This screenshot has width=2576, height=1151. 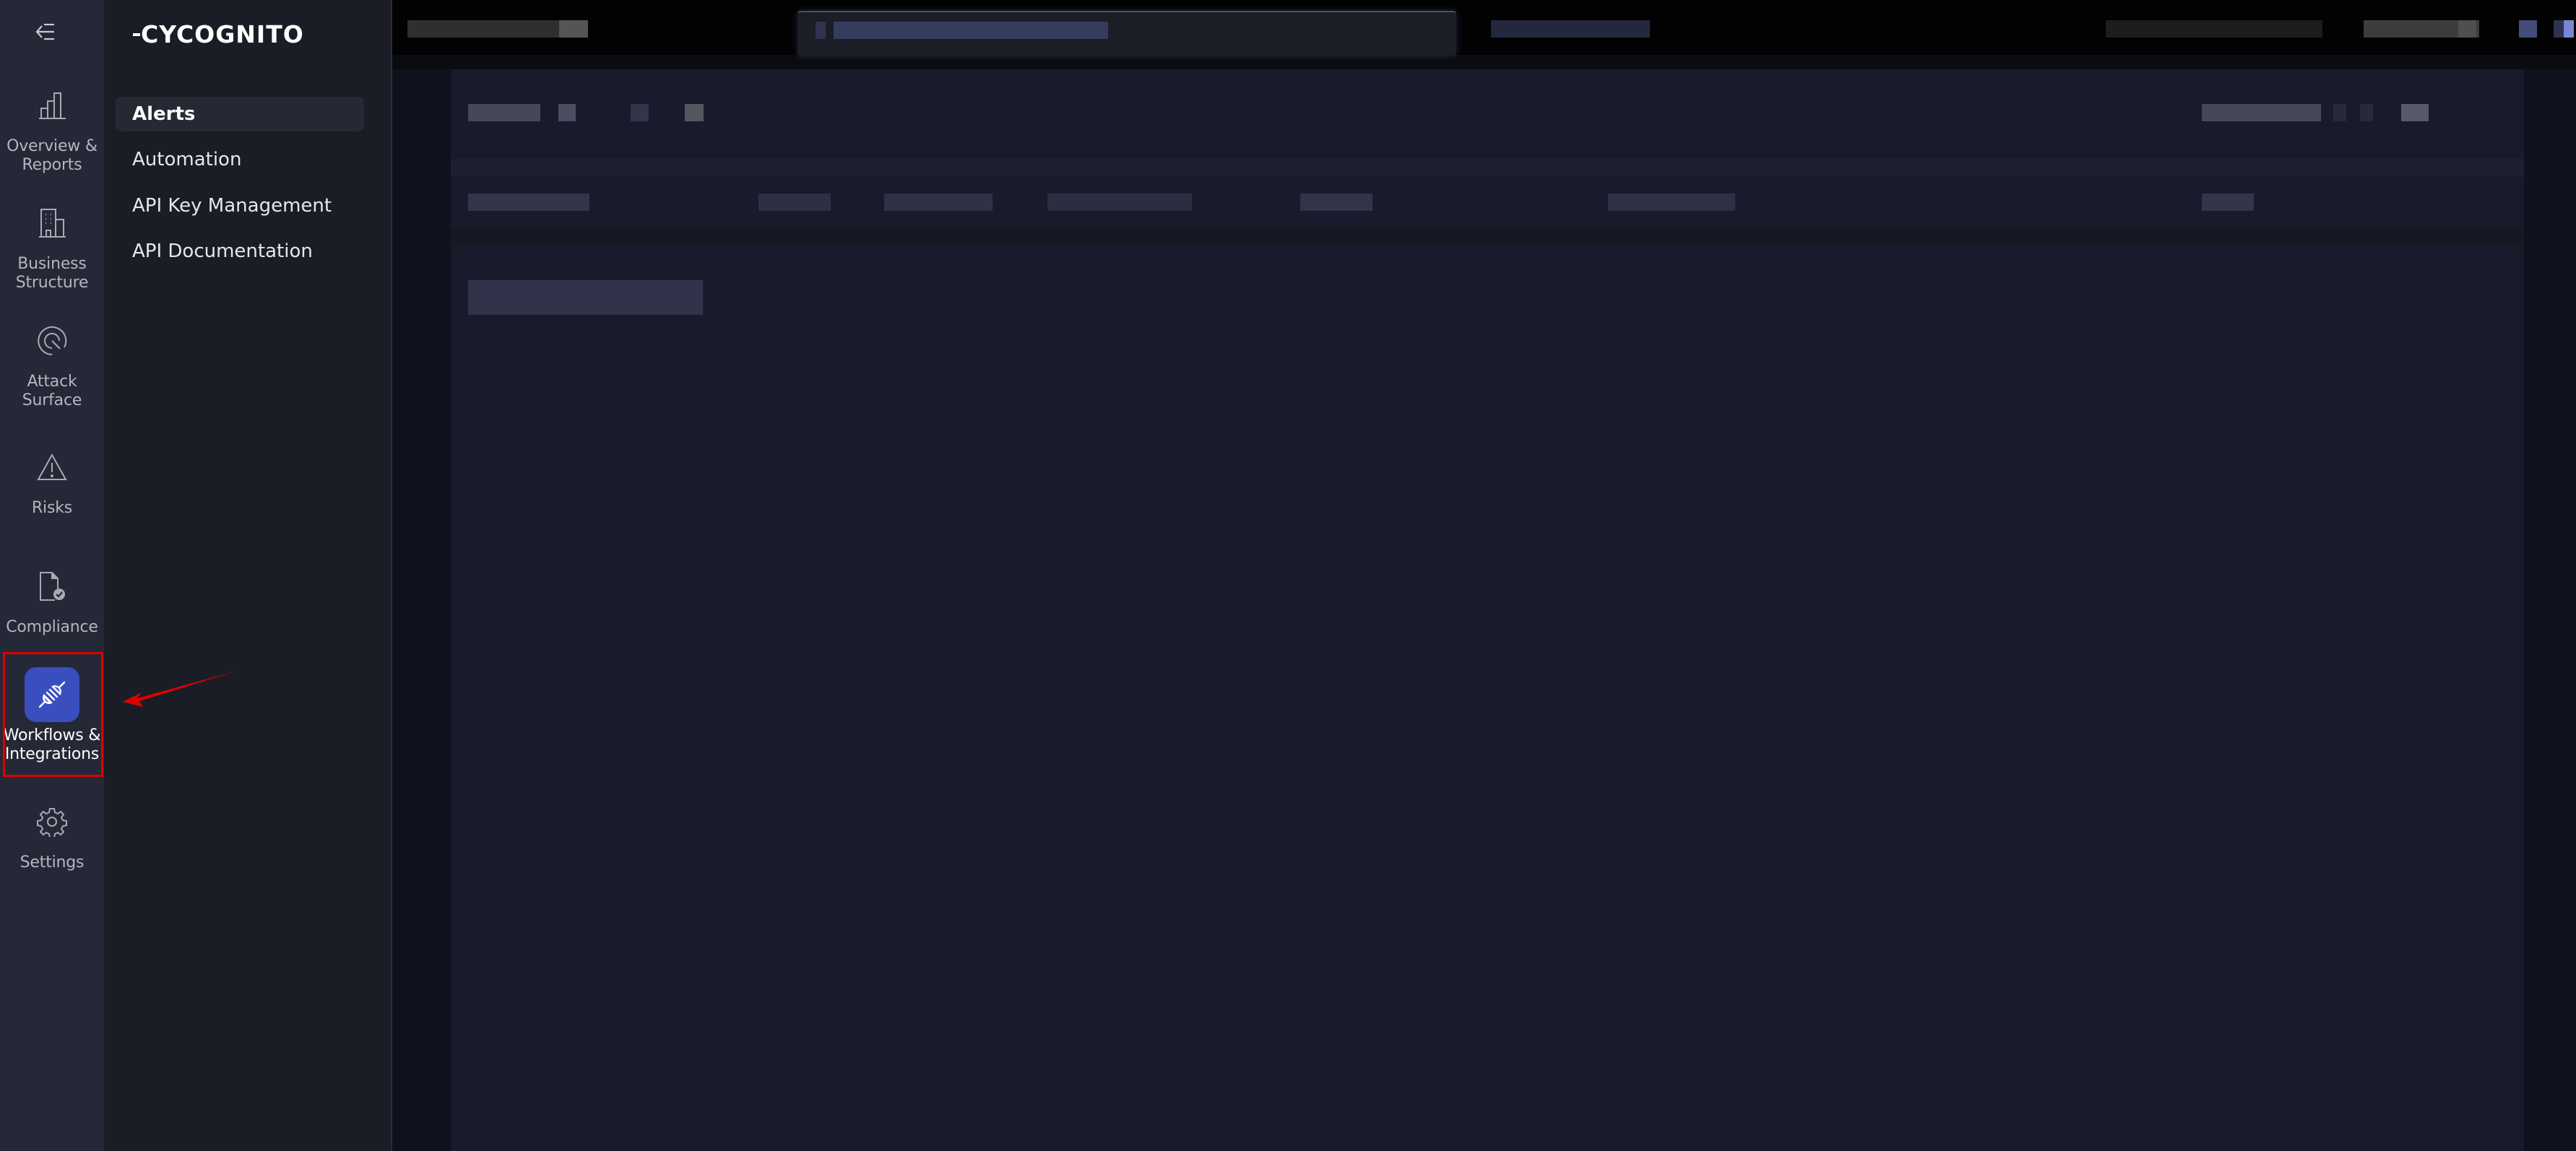 I want to click on subnav-item-label: Automation, so click(x=187, y=159).